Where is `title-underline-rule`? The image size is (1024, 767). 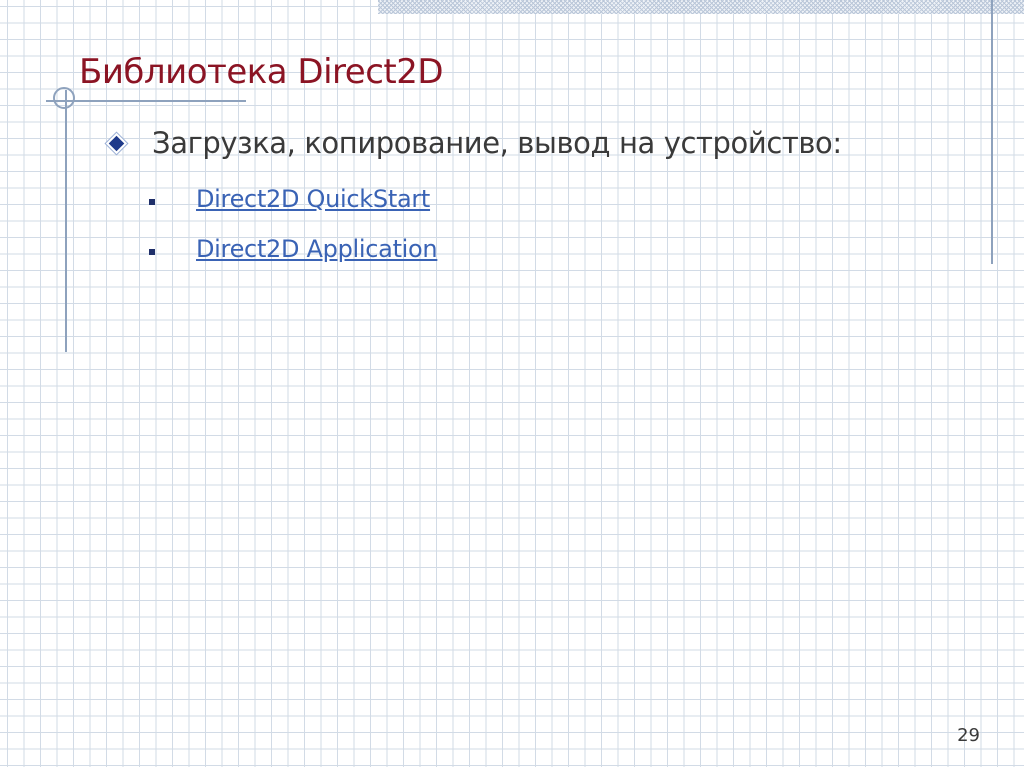
title-underline-rule is located at coordinates (146, 101).